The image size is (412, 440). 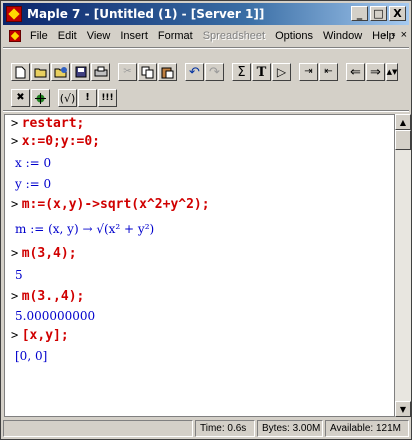 What do you see at coordinates (206, 111) in the screenshot?
I see `toolbar-separator` at bounding box center [206, 111].